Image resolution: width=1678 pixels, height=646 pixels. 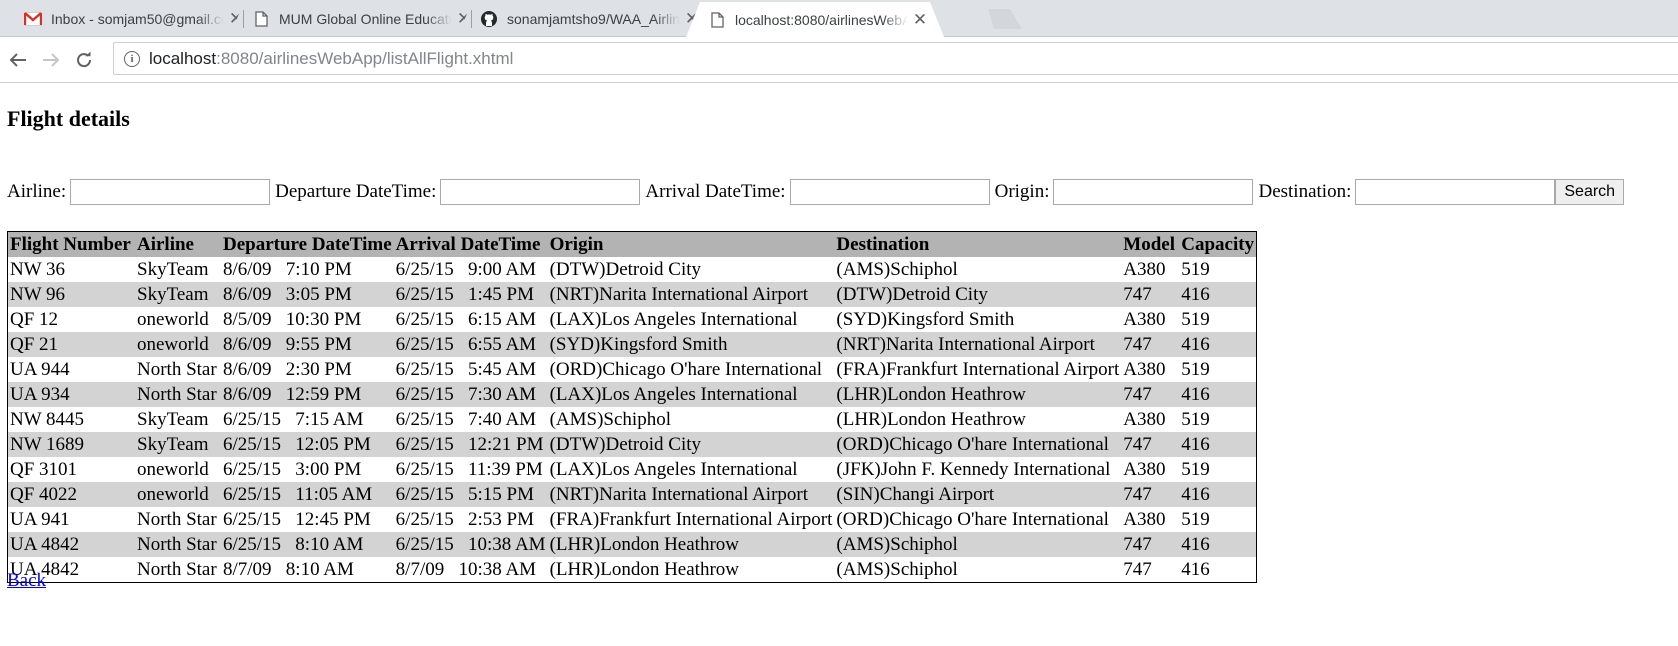 I want to click on destination-cell: (SYD)Kingsford Smith, so click(x=925, y=319).